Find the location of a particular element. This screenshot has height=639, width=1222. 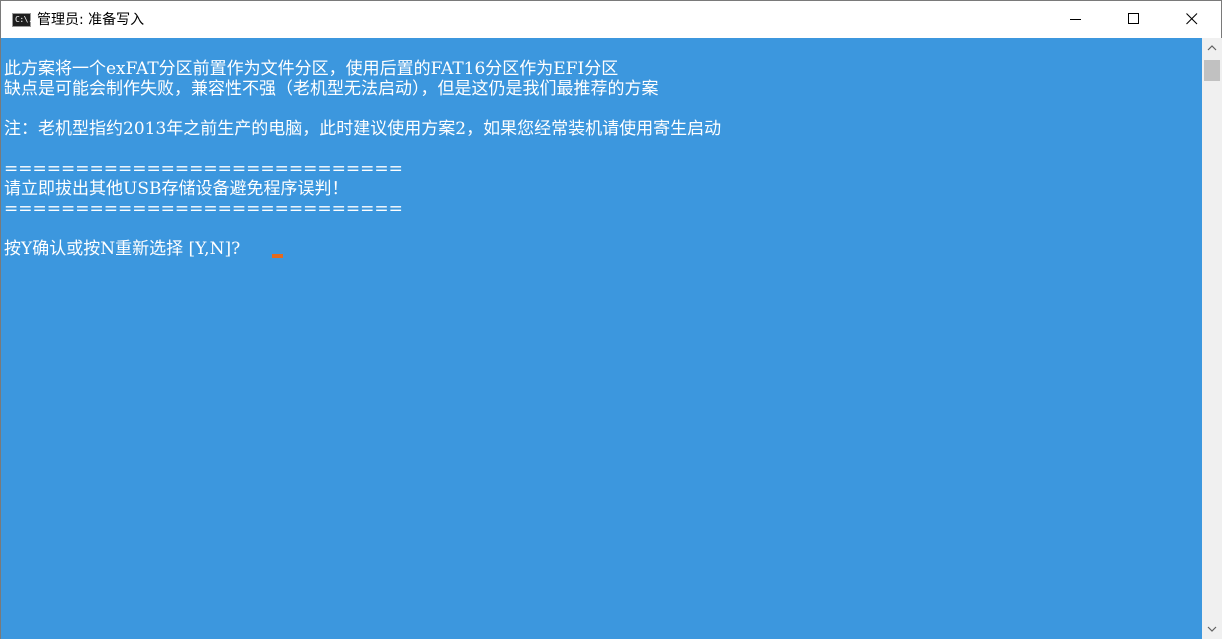

cmd-console-icon: C:\. is located at coordinates (22, 20).